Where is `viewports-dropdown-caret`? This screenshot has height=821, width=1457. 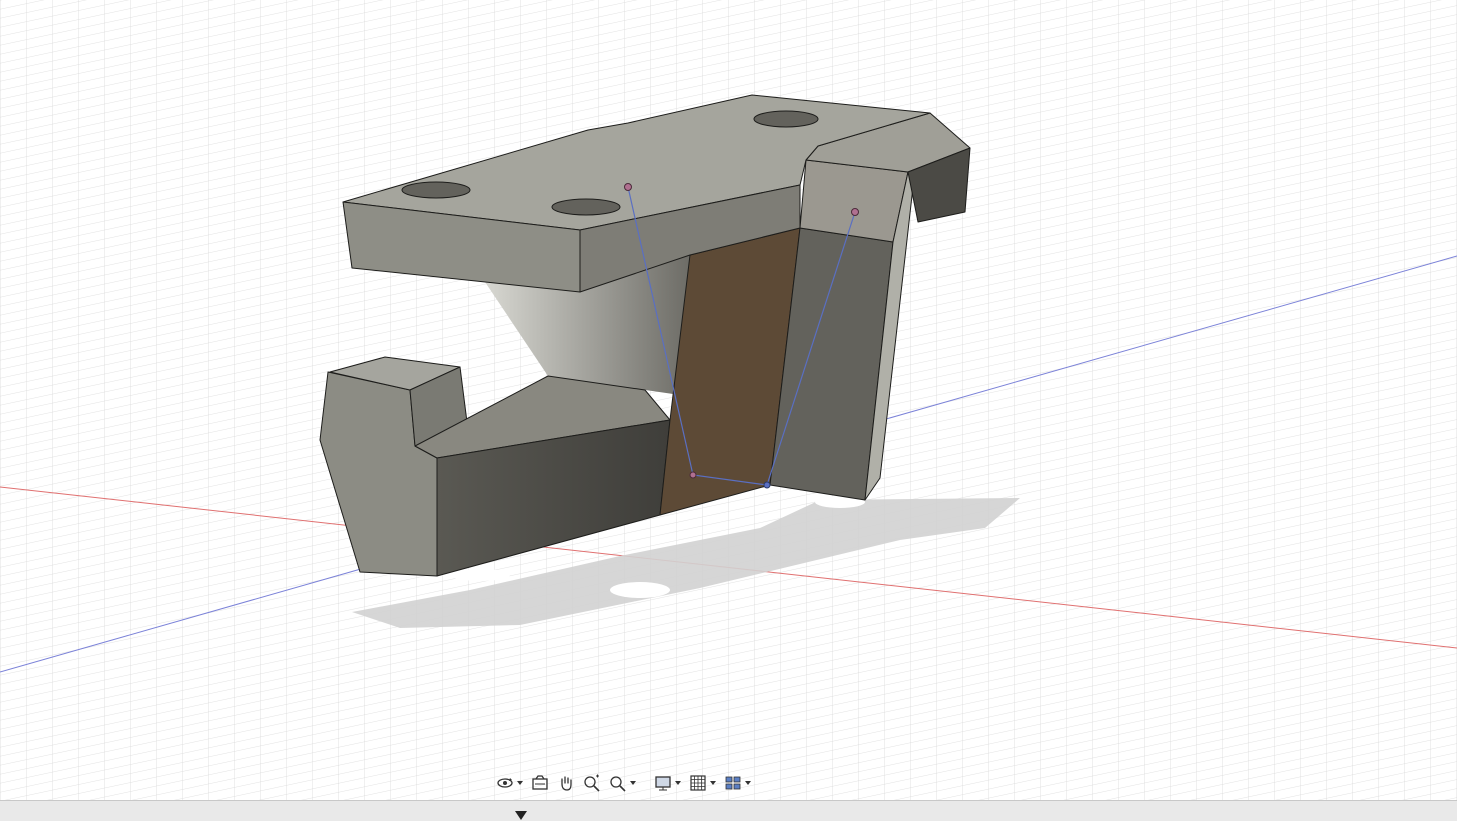
viewports-dropdown-caret is located at coordinates (748, 783).